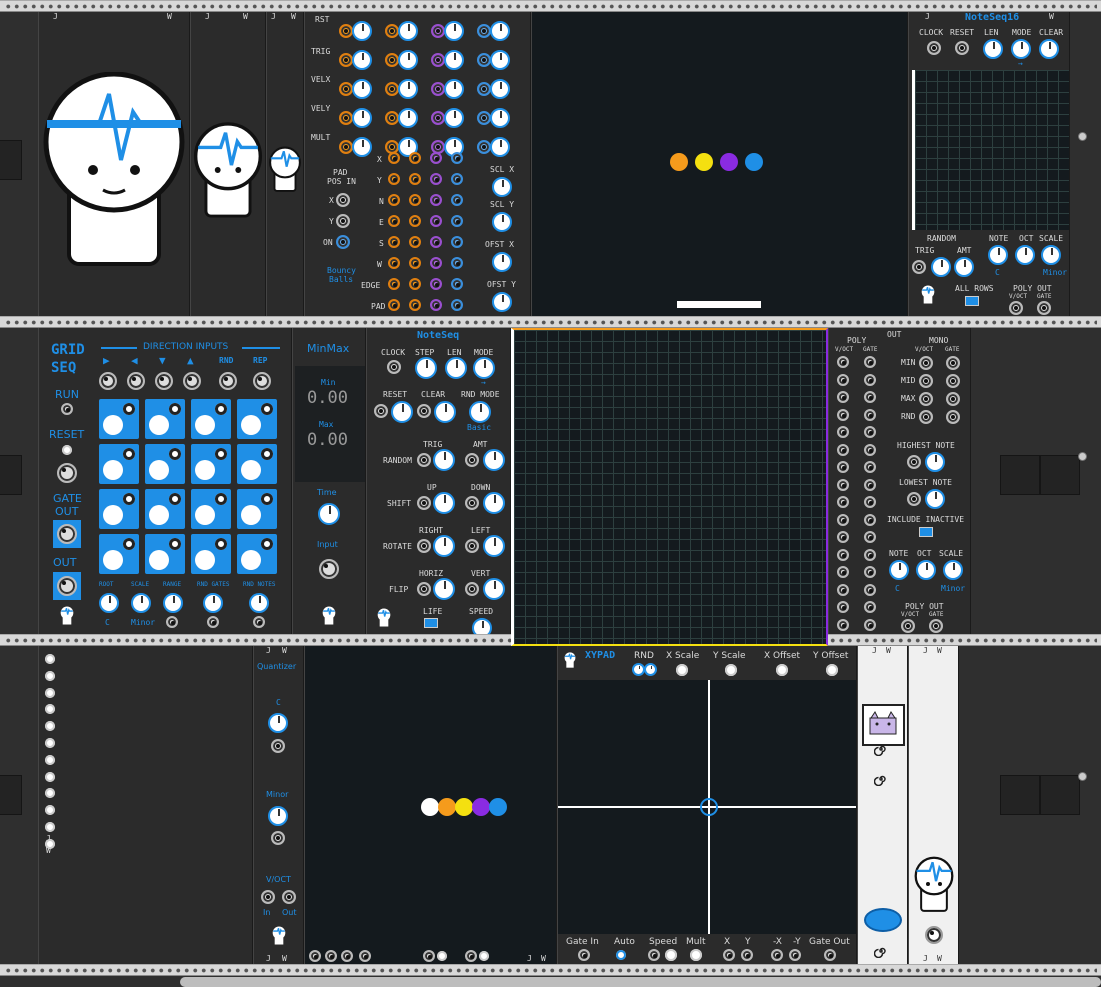  Describe the element at coordinates (502, 187) in the screenshot. I see `scale-x-knob` at that location.